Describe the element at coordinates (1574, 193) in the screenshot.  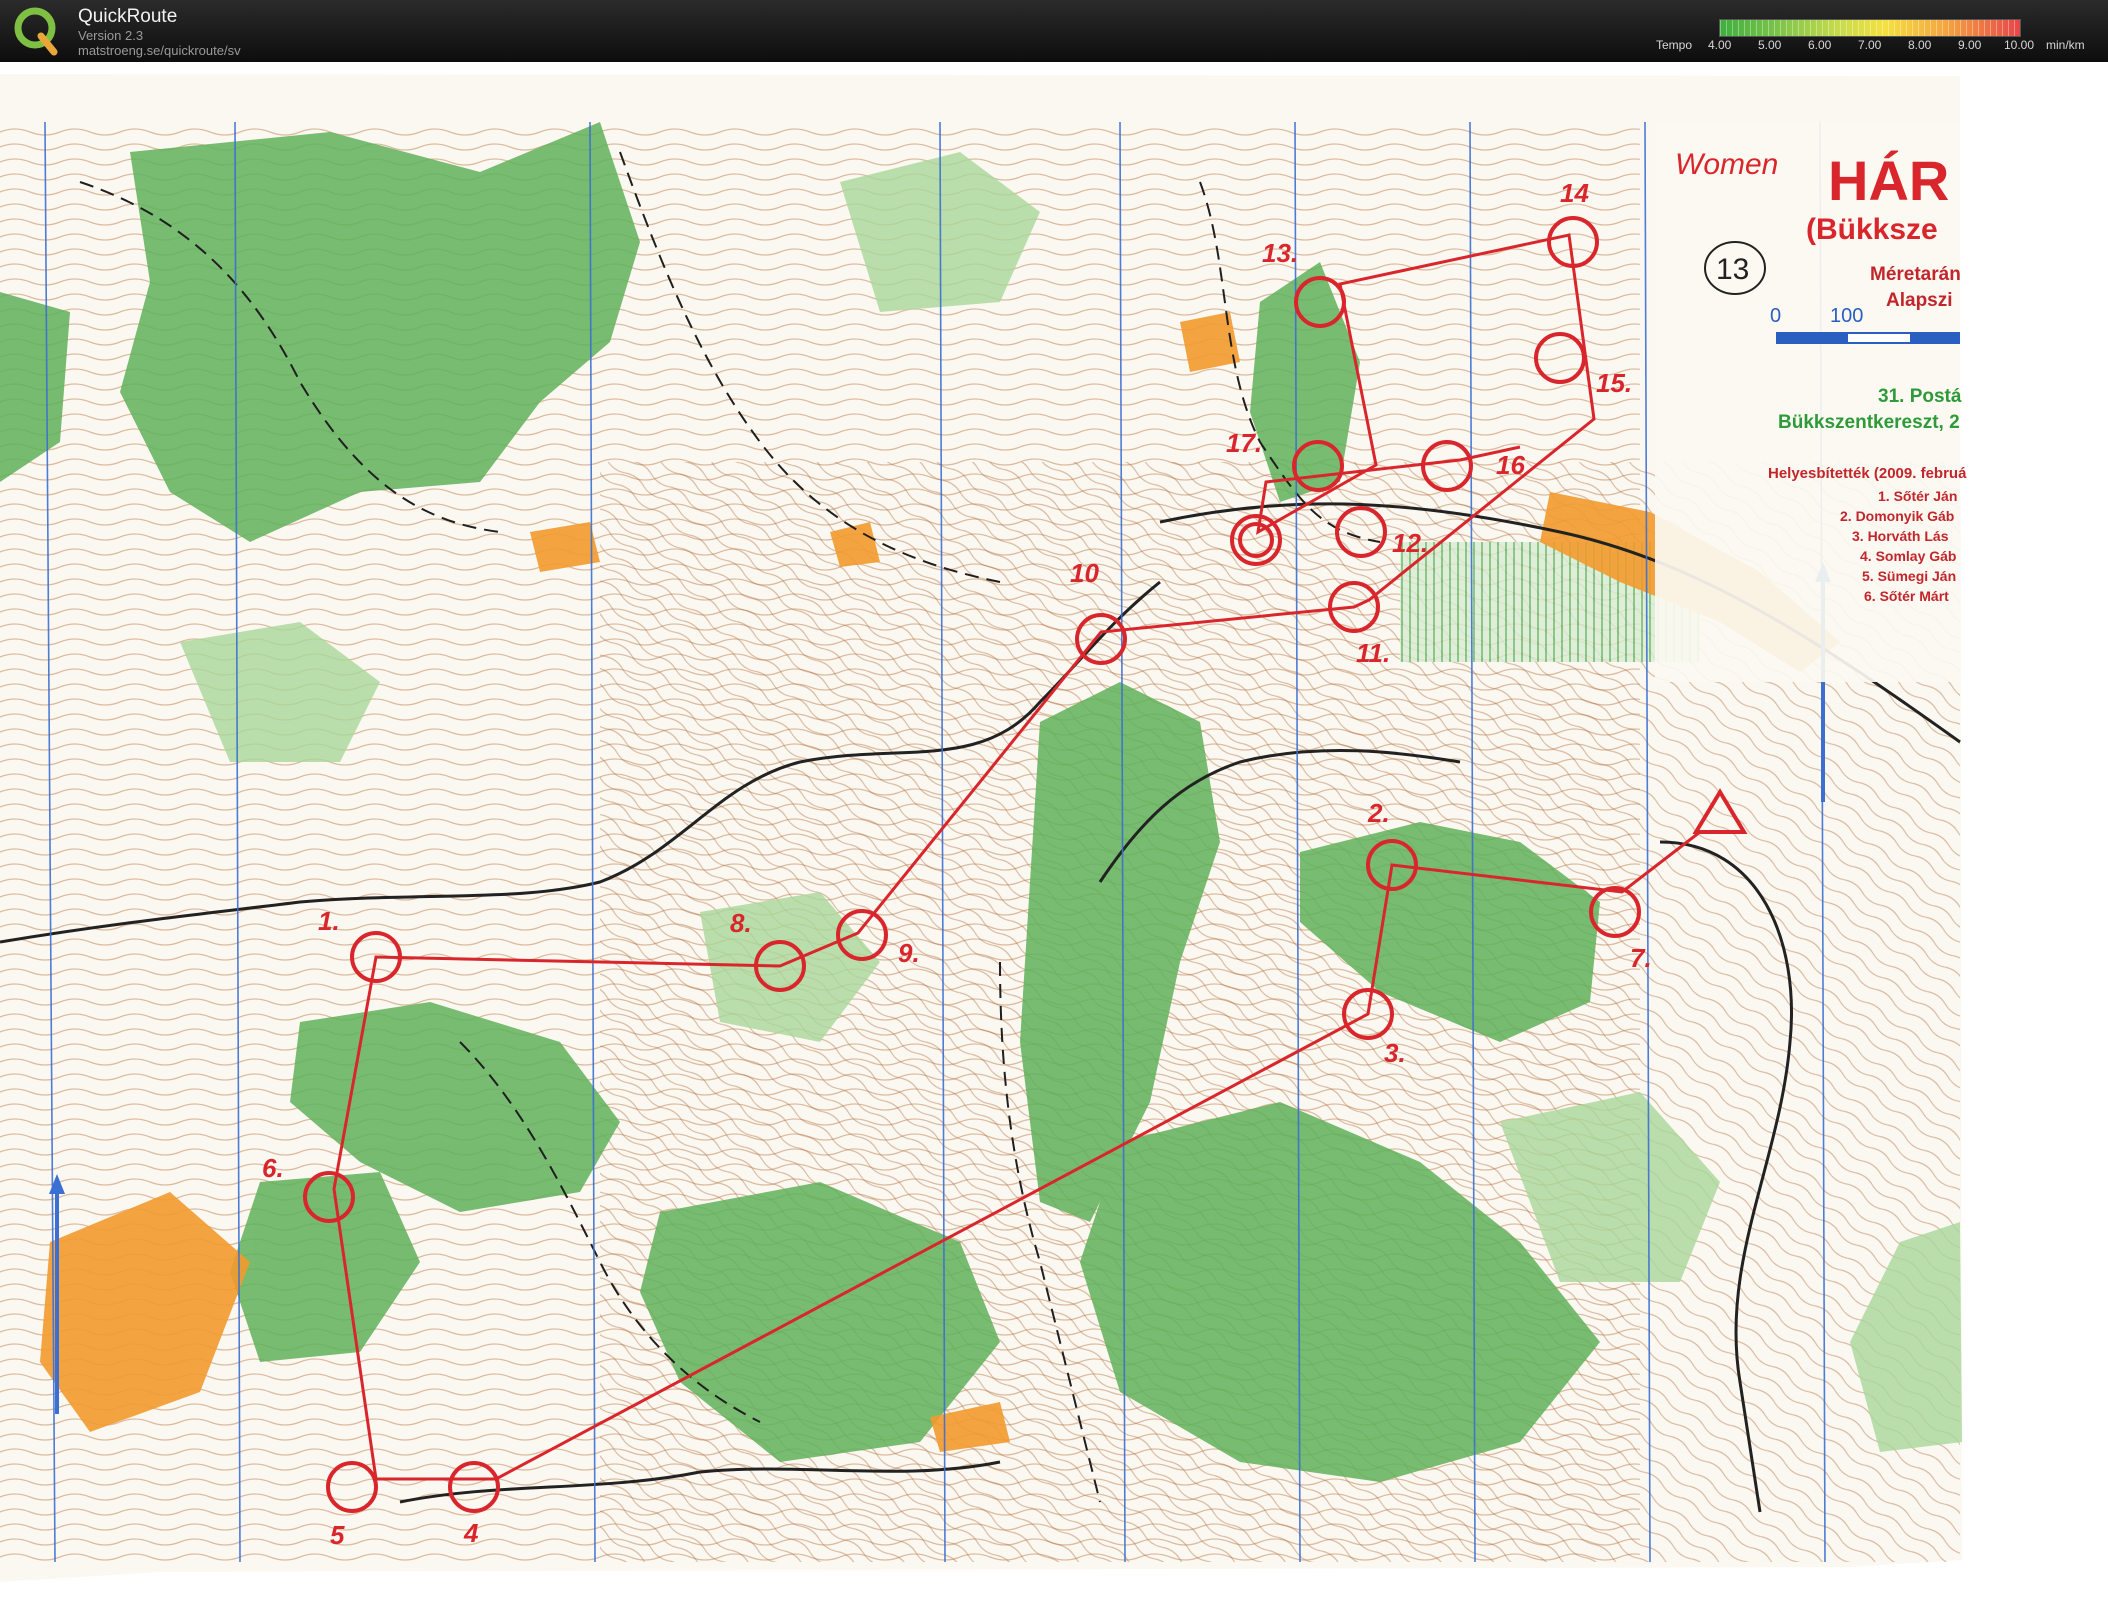
I see `control-label: 14` at that location.